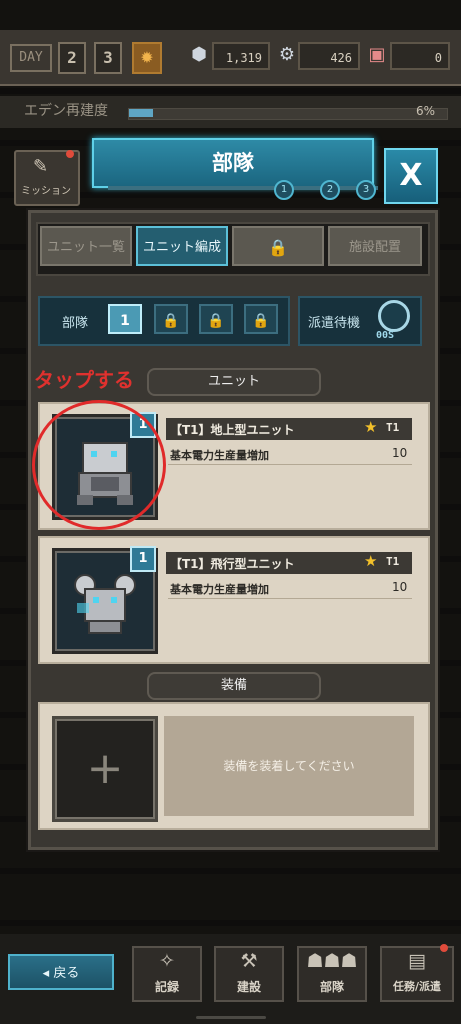 The height and width of the screenshot is (1024, 461). I want to click on resource-gear-value: 426, so click(329, 56).